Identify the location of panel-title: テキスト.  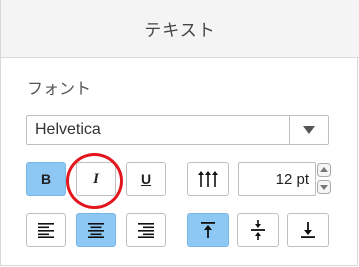
(180, 30).